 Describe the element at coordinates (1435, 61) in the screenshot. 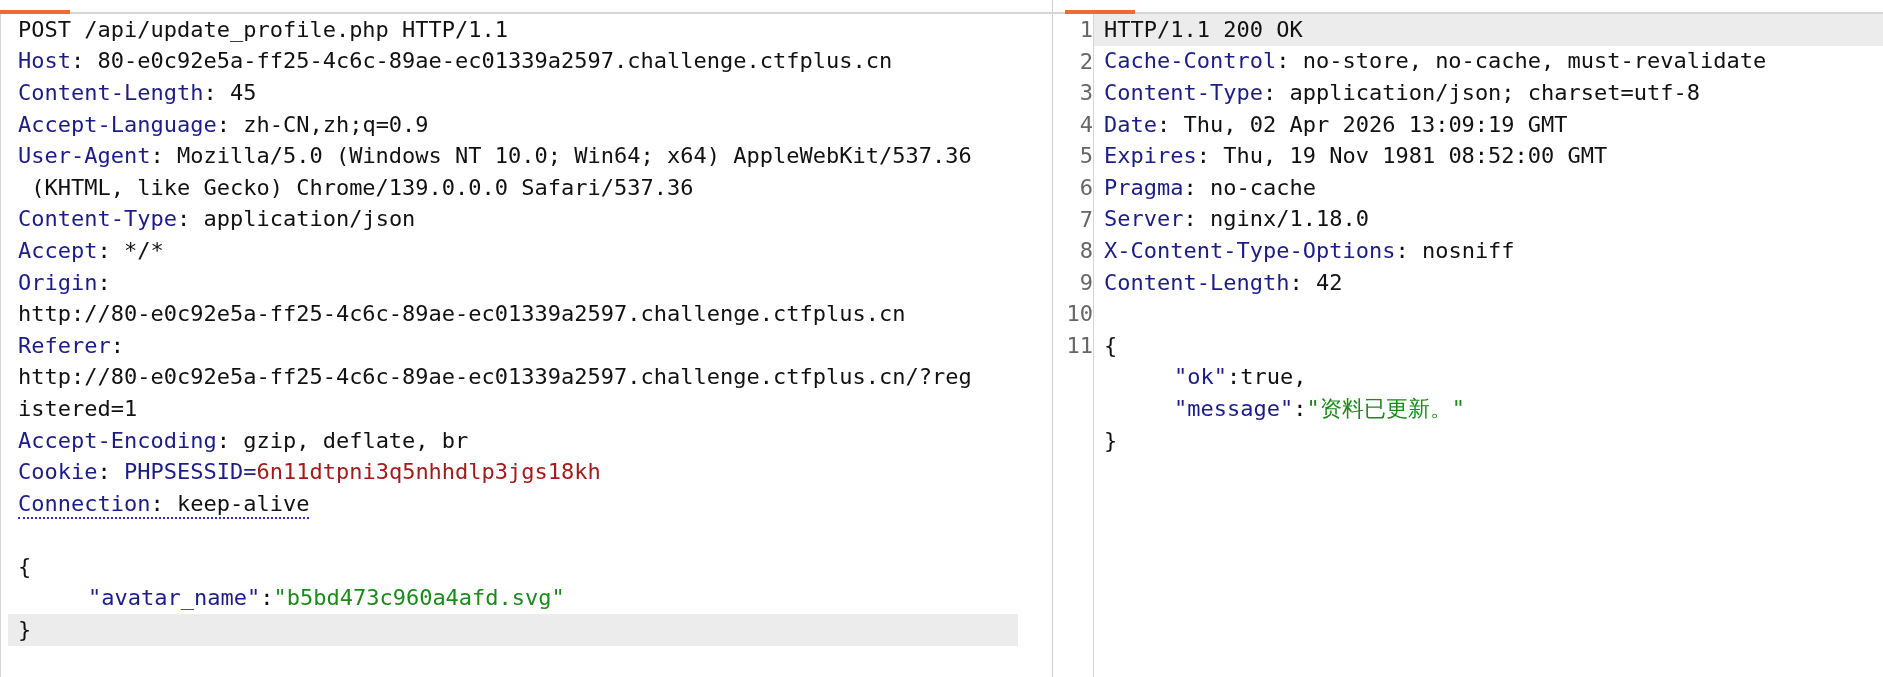

I see `code-line: Cache-Control: no-store, no-cache, must-revalidate` at that location.